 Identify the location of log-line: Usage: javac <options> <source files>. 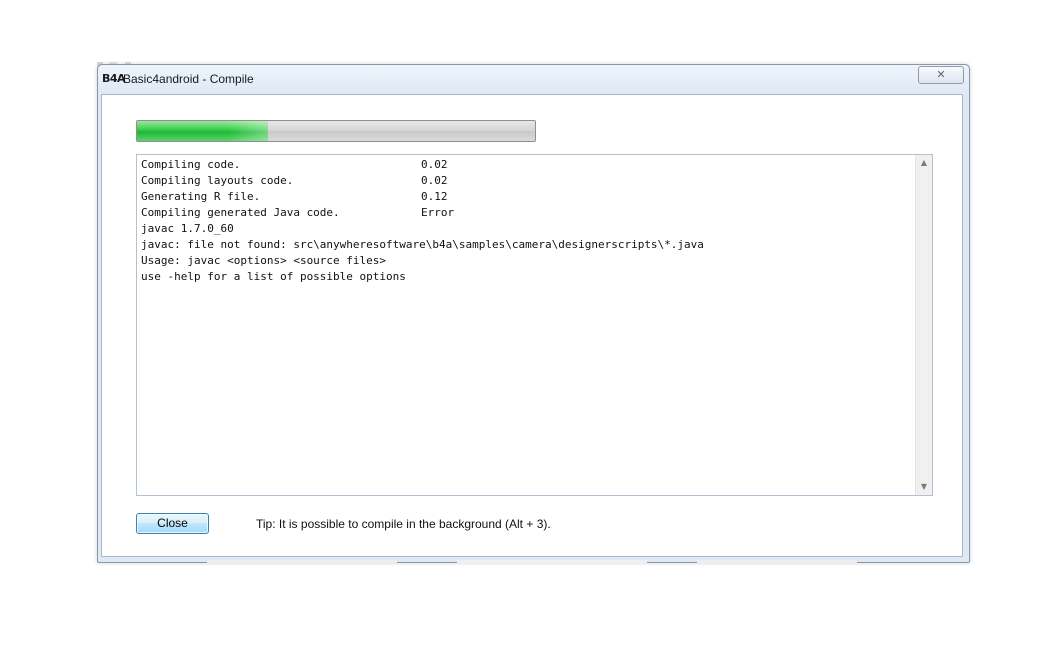
(527, 261).